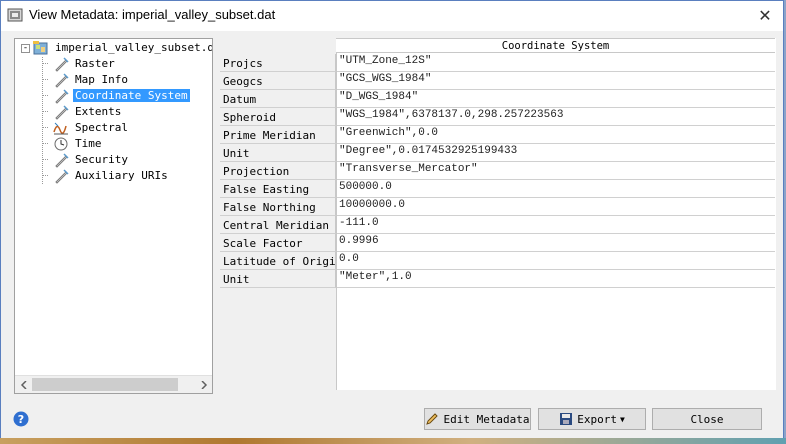 This screenshot has width=786, height=444. I want to click on grid-column-header: Coordinate System, so click(555, 45).